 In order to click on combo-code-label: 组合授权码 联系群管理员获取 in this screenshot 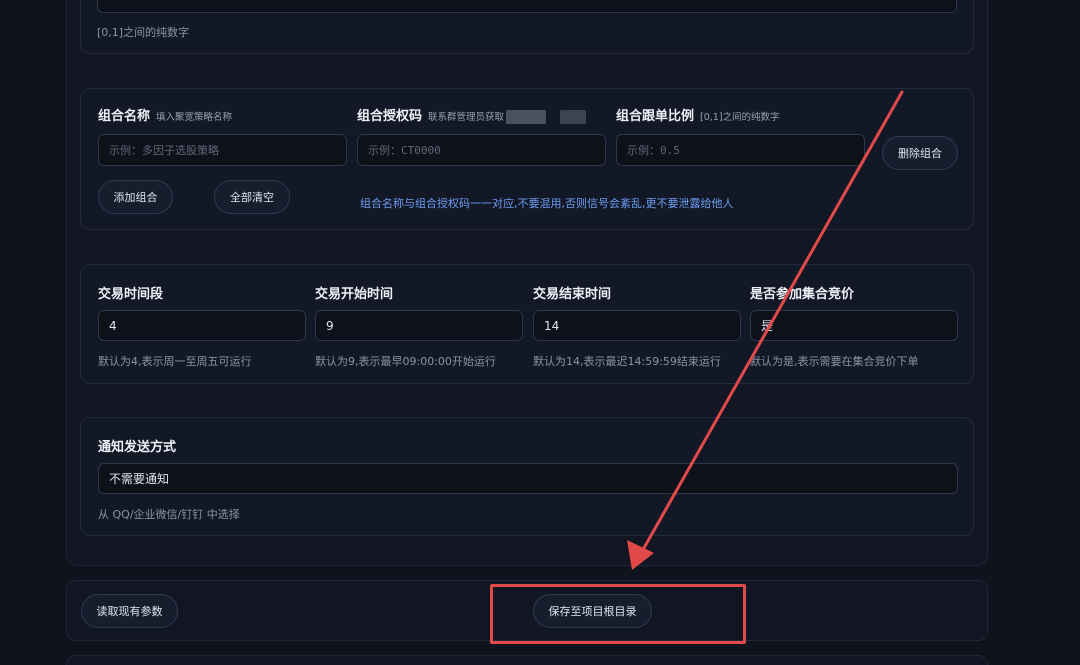, I will do `click(472, 114)`.